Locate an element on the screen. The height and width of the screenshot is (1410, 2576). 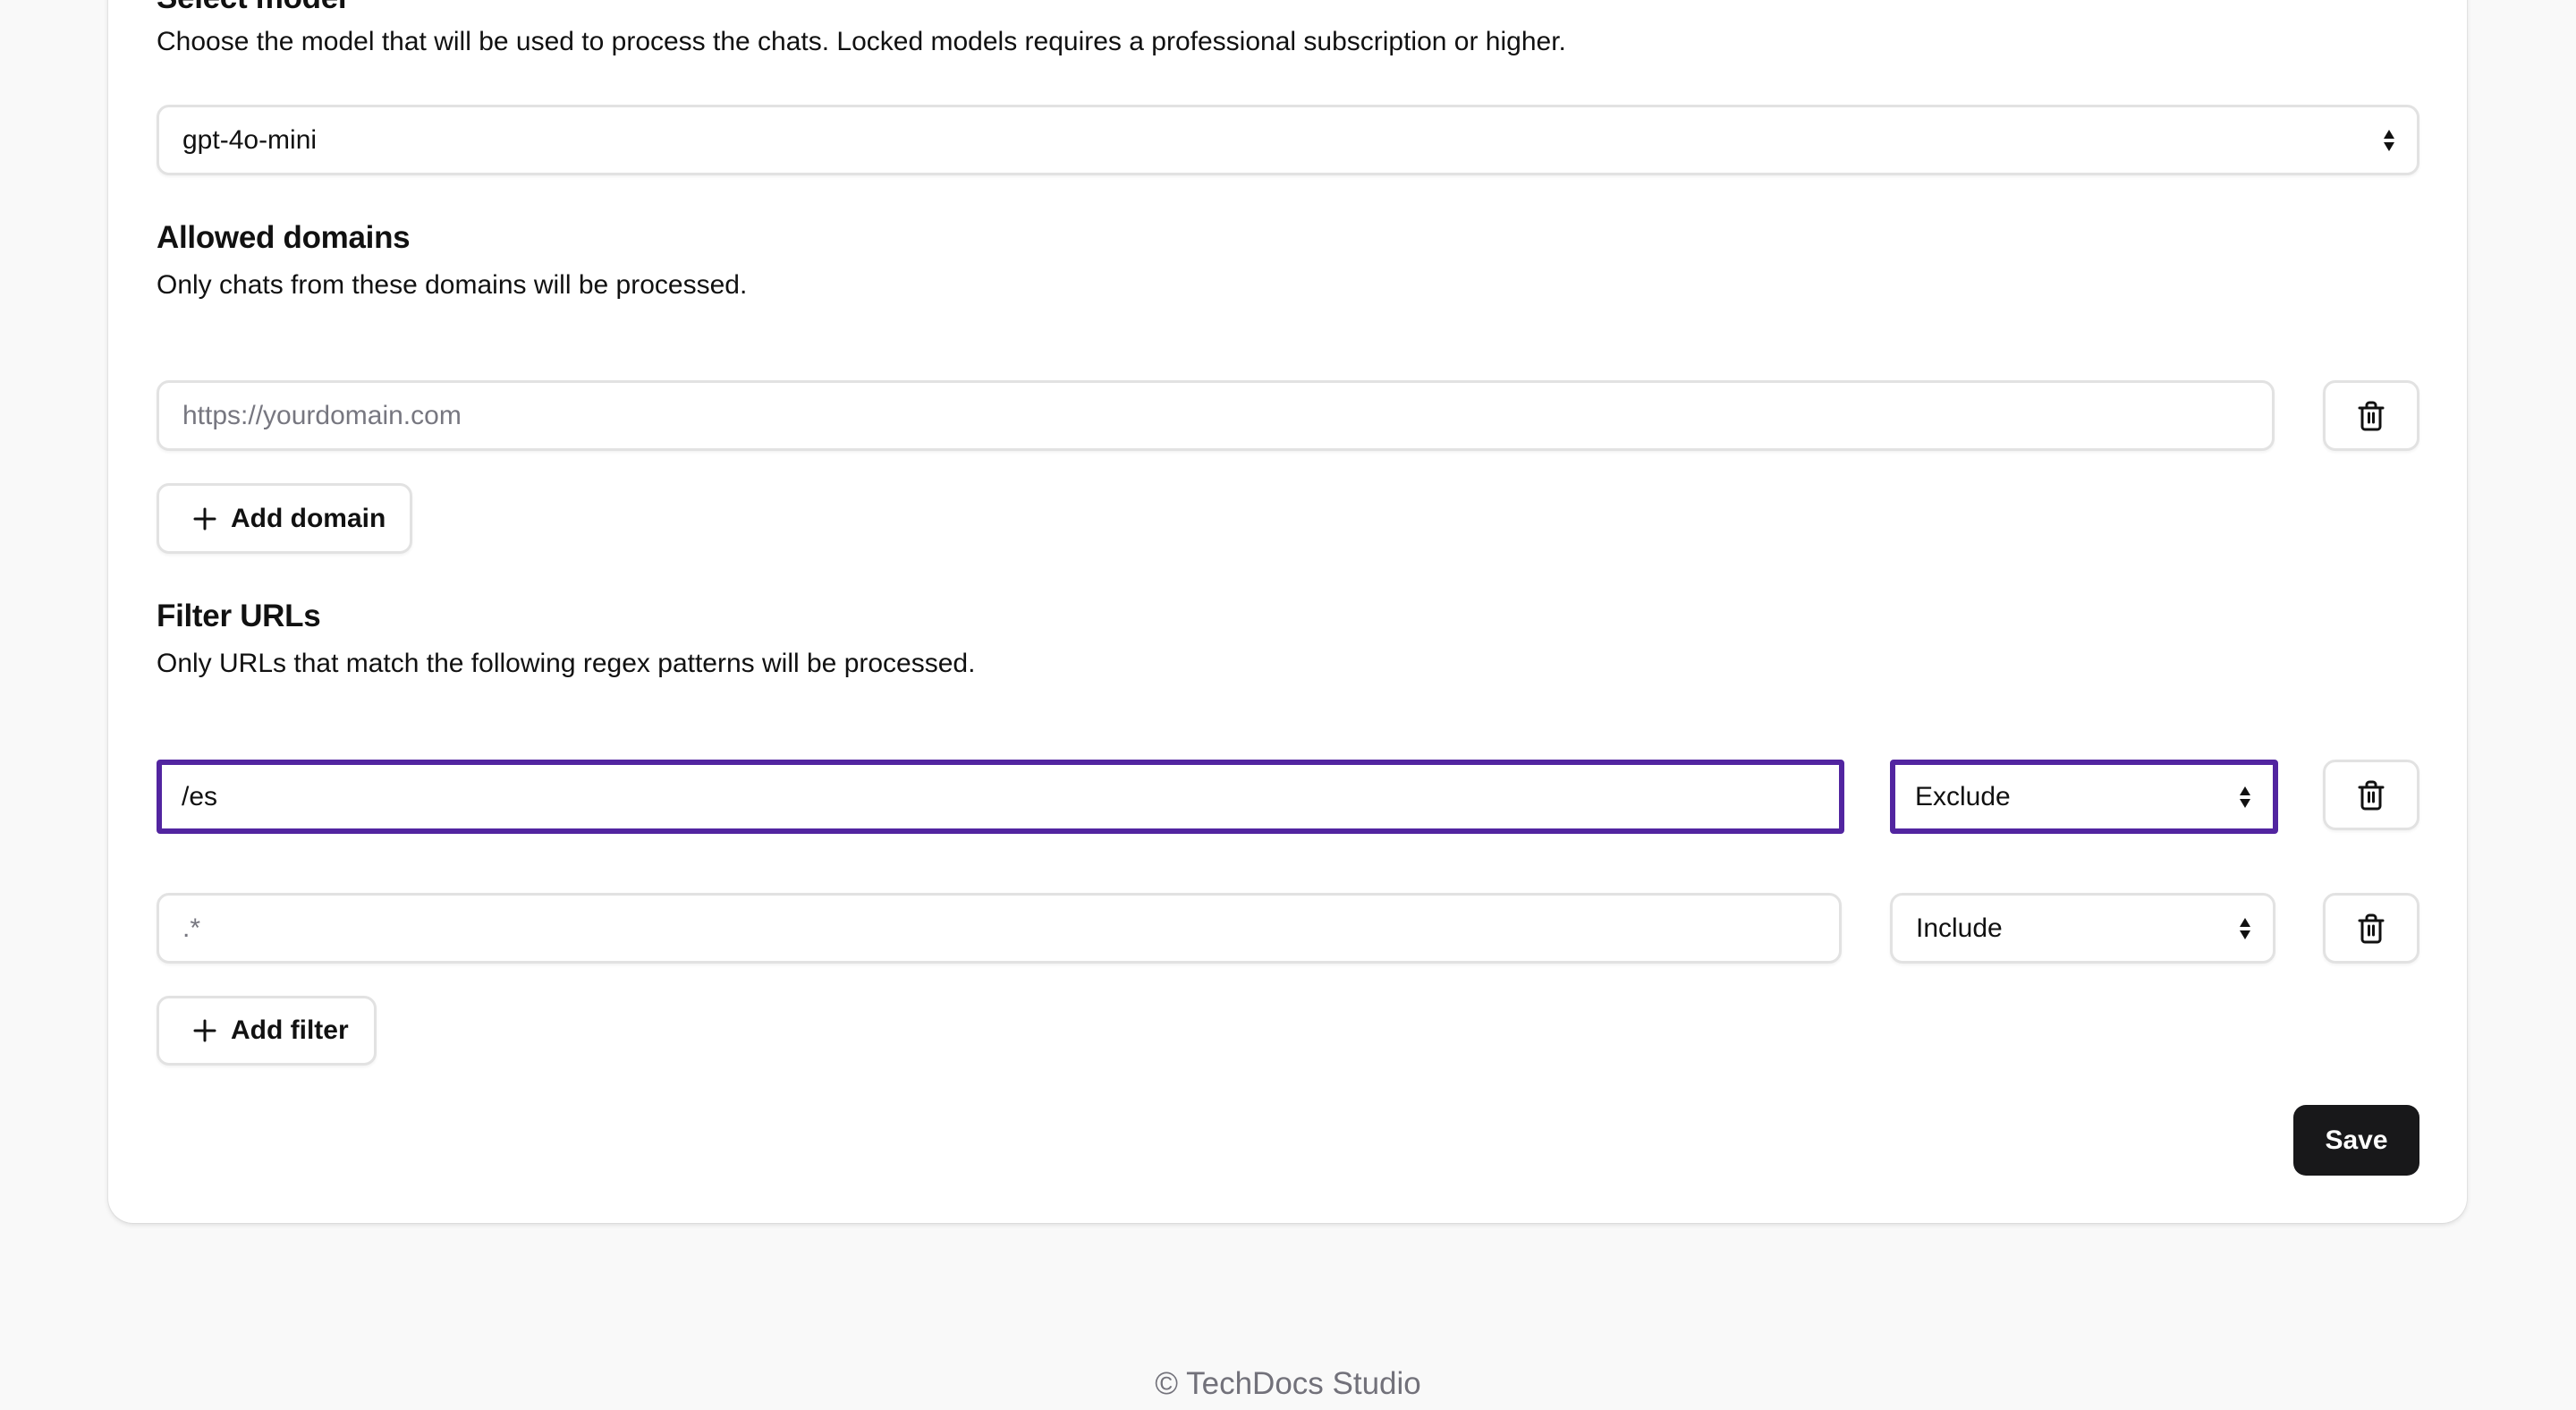
filter-mode-value: Include is located at coordinates (1959, 928).